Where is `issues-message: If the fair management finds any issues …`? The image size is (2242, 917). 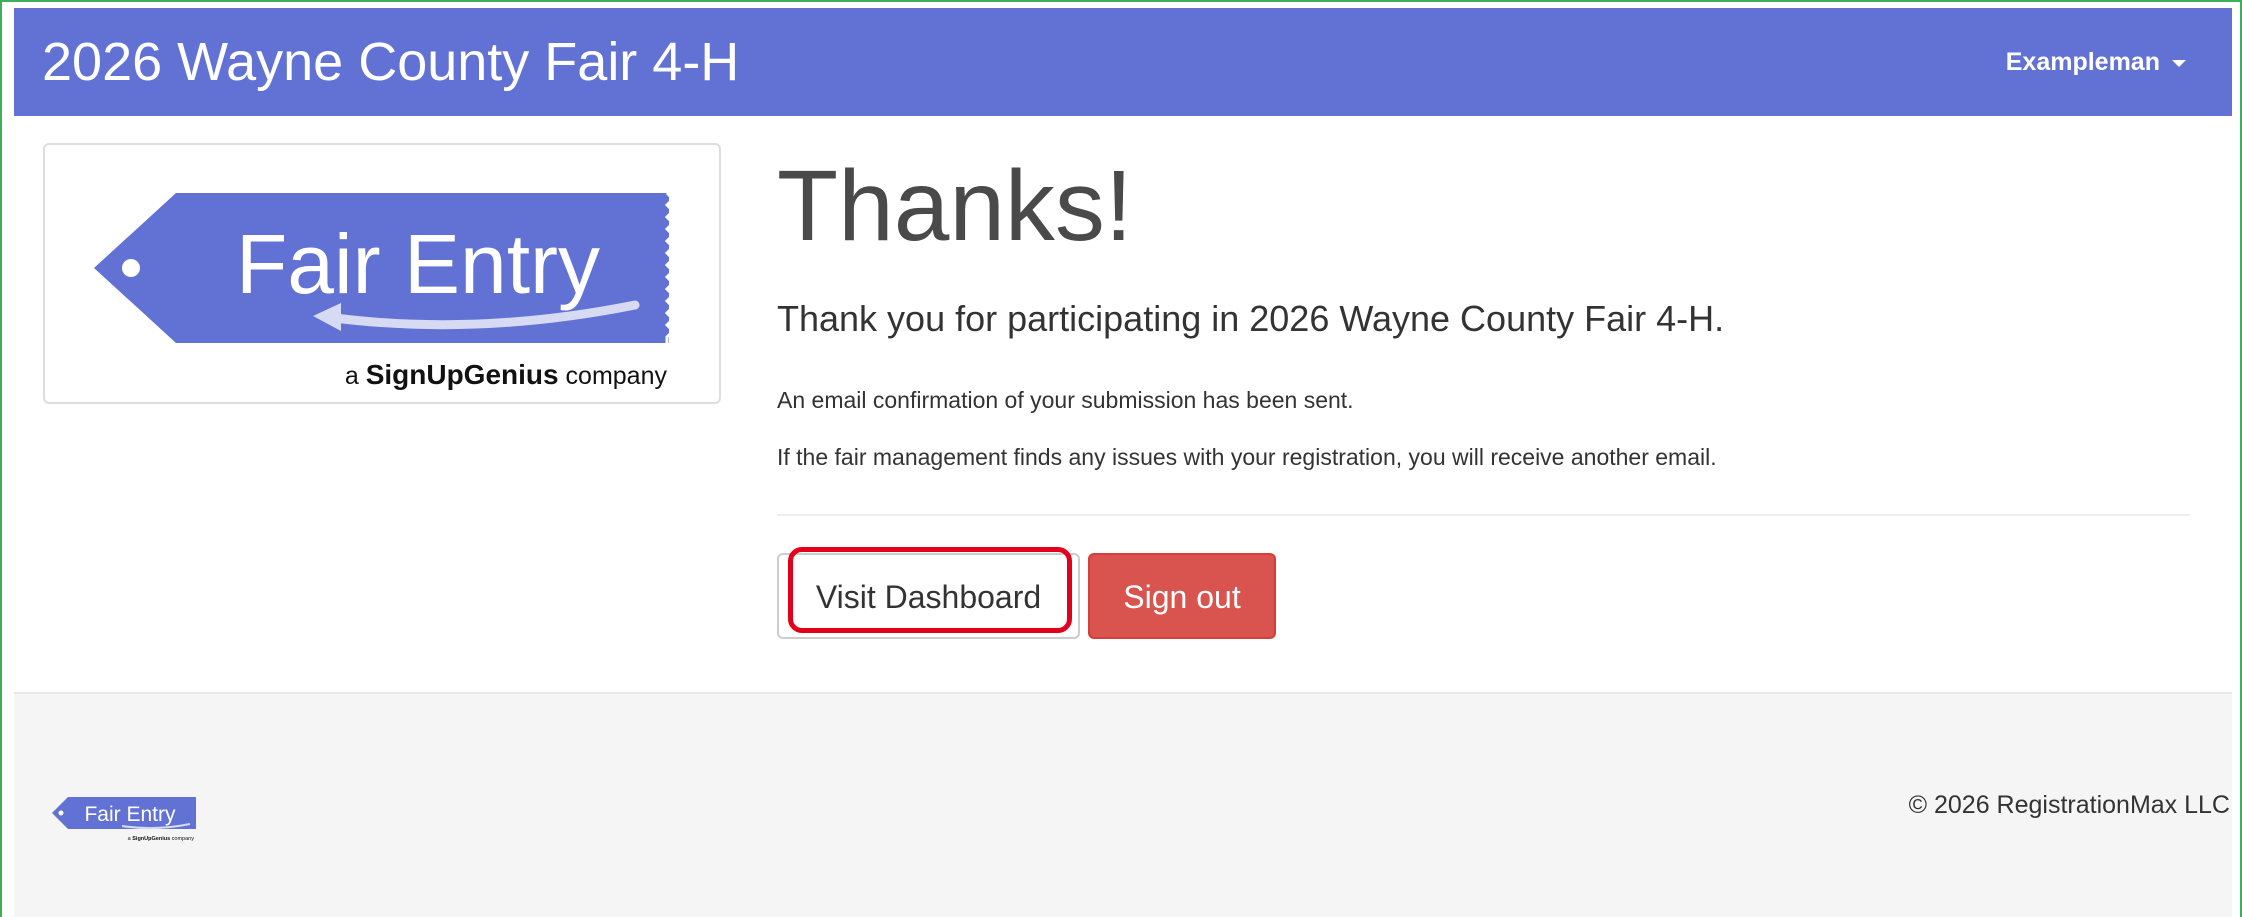
issues-message: If the fair management finds any issues … is located at coordinates (1247, 457).